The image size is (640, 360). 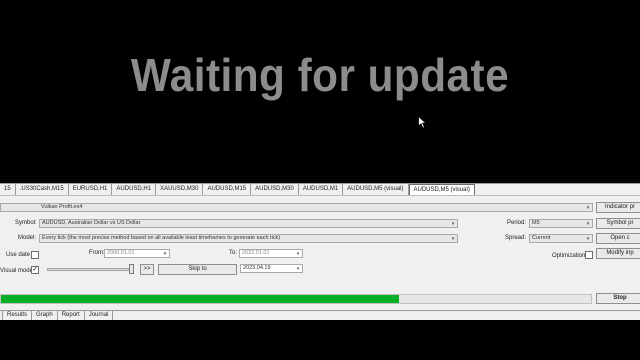 I want to click on test-progress-fill, so click(x=200, y=299).